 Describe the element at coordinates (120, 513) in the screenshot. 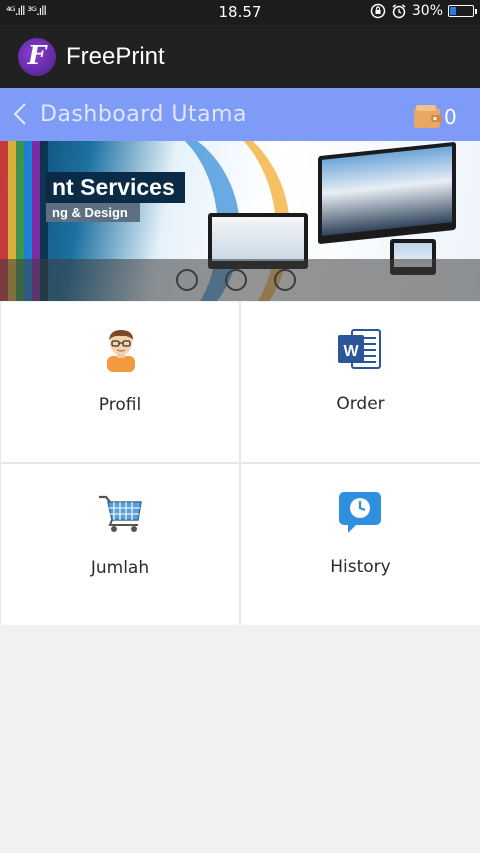

I see `shopping-cart-icon` at that location.